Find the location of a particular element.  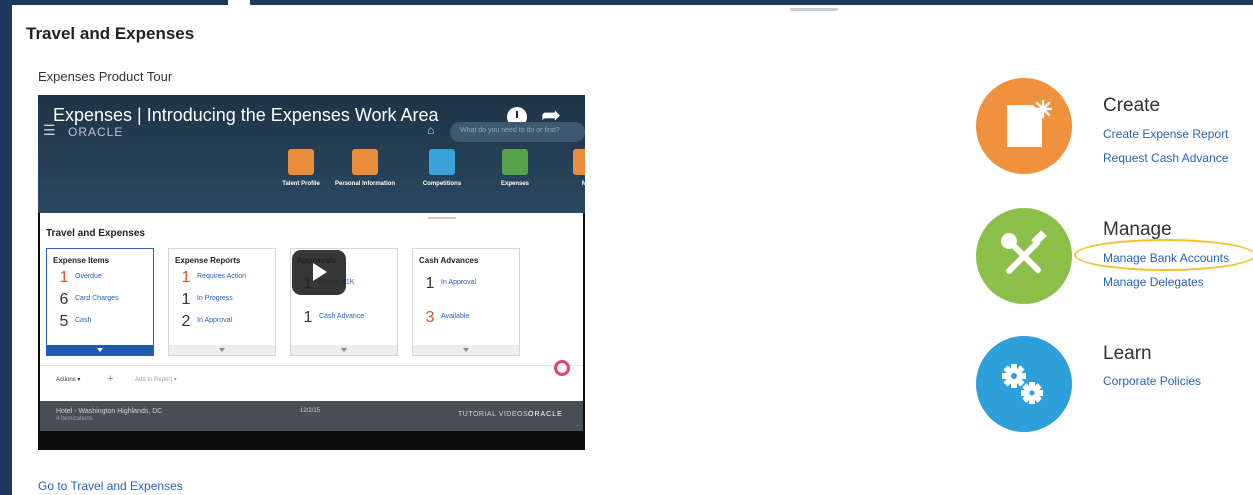

actions-label: Actions ▾ is located at coordinates (68, 380).